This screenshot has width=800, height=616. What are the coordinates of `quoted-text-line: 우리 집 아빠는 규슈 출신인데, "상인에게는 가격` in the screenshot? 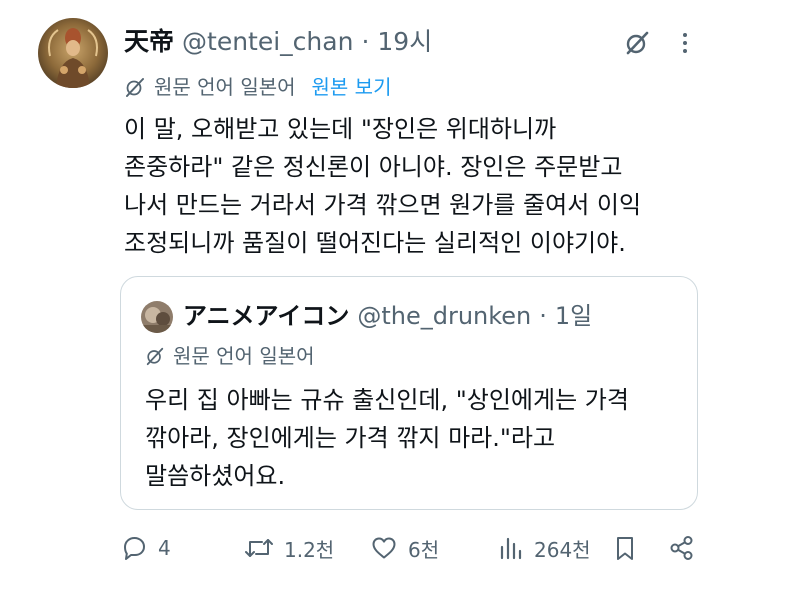 It's located at (387, 400).